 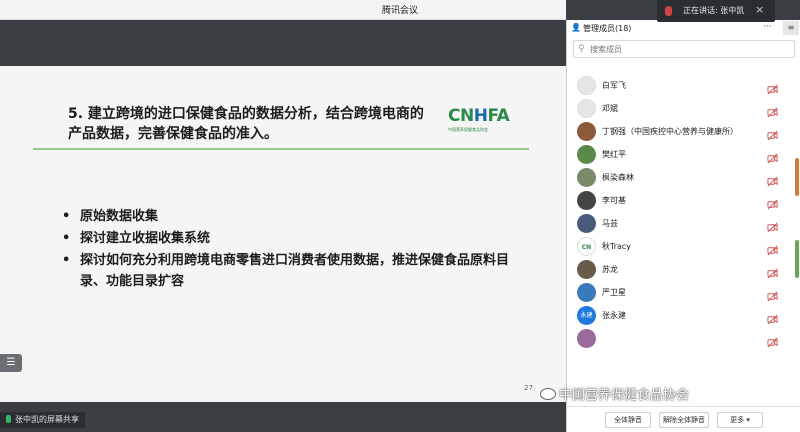 I want to click on wechat-icon, so click(x=548, y=394).